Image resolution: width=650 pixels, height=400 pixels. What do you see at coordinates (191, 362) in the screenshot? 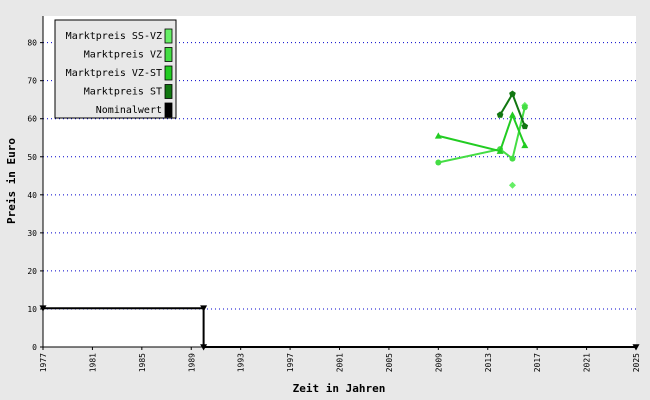
I see `x-tick-label-1989: 1989` at bounding box center [191, 362].